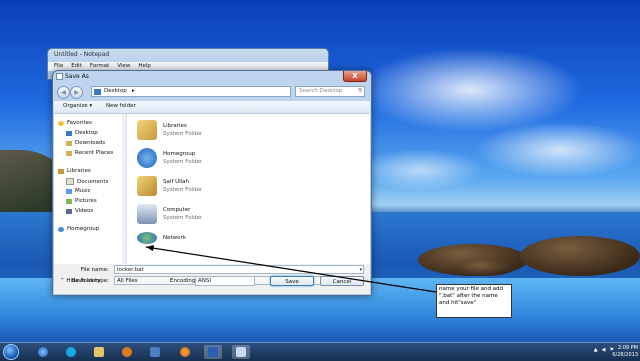 This screenshot has height=361, width=640. I want to click on address-dropdown-arrow: ▸, so click(210, 91).